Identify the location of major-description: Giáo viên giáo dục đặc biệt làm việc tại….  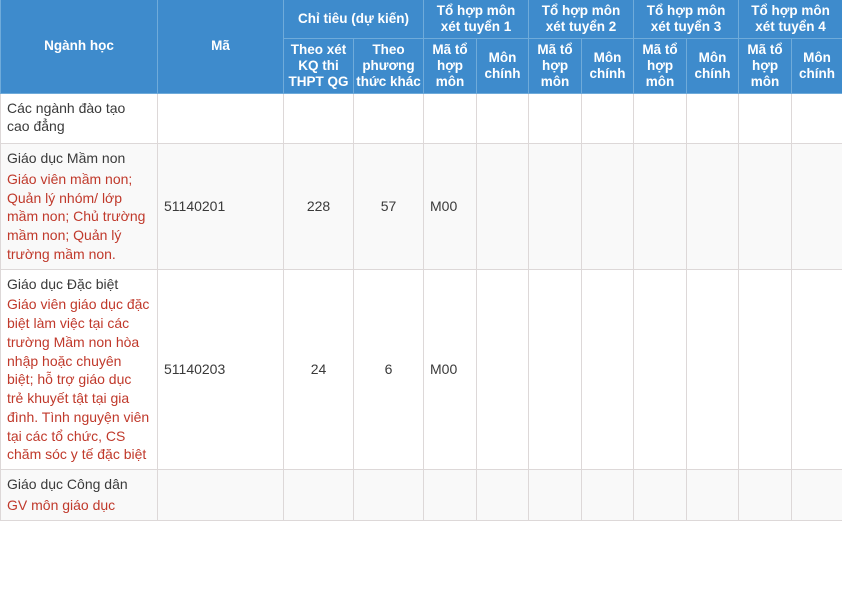
(78, 379).